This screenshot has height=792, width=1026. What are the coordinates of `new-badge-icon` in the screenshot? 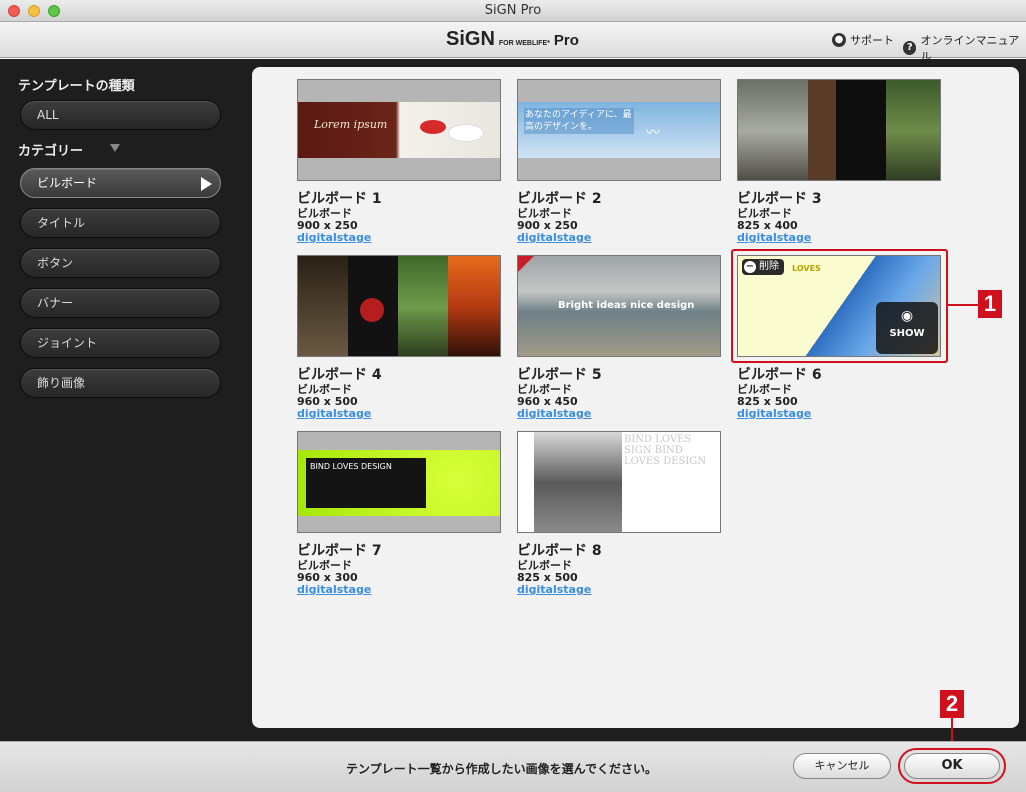 It's located at (526, 264).